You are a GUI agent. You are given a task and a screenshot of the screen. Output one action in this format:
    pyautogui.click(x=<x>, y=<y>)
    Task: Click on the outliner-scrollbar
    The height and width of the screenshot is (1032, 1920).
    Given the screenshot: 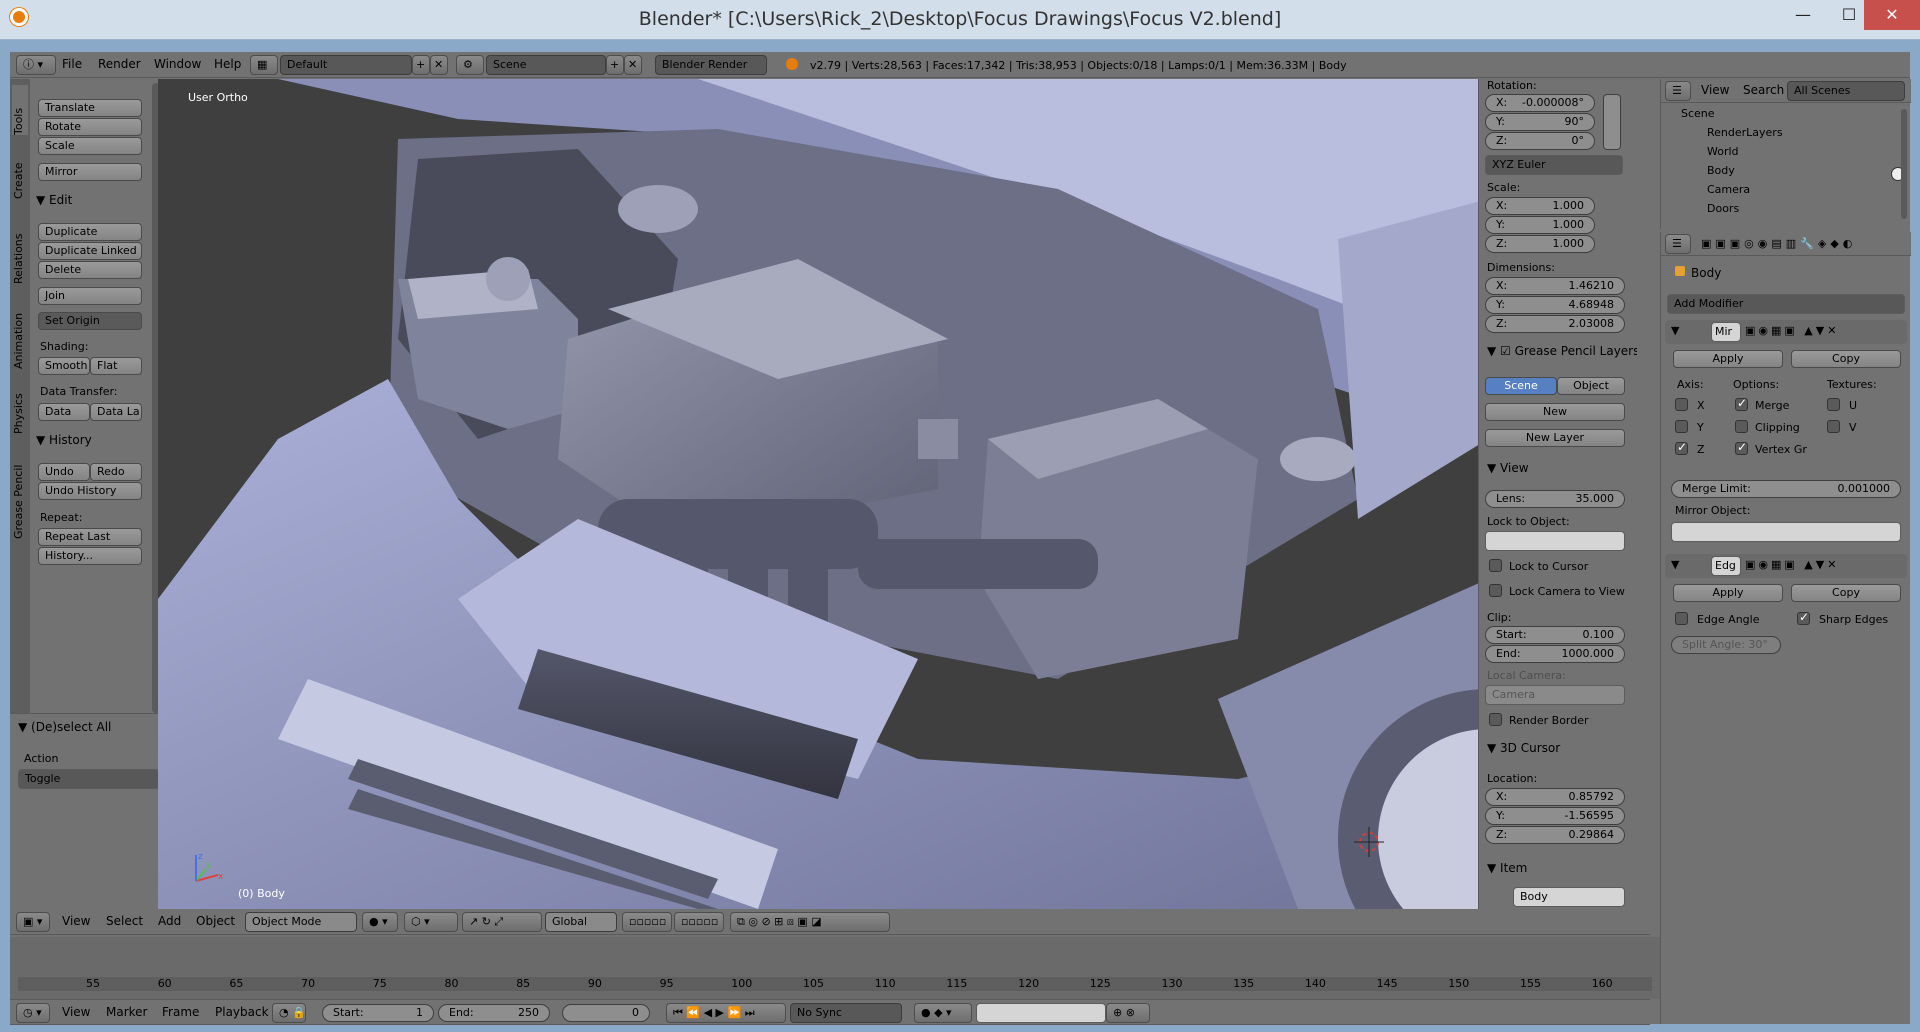 What is the action you would take?
    pyautogui.click(x=1904, y=164)
    